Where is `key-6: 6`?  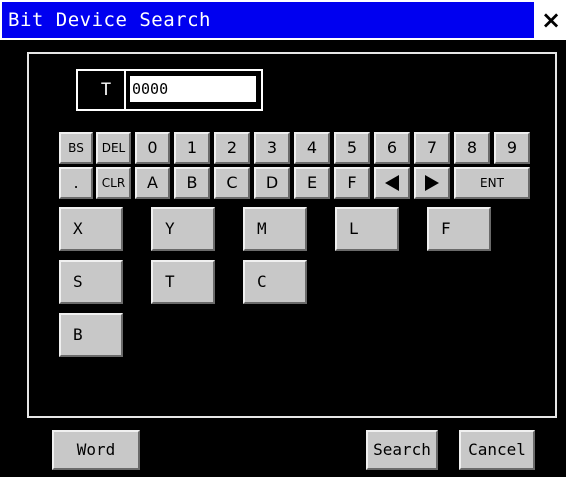
key-6: 6 is located at coordinates (392, 148).